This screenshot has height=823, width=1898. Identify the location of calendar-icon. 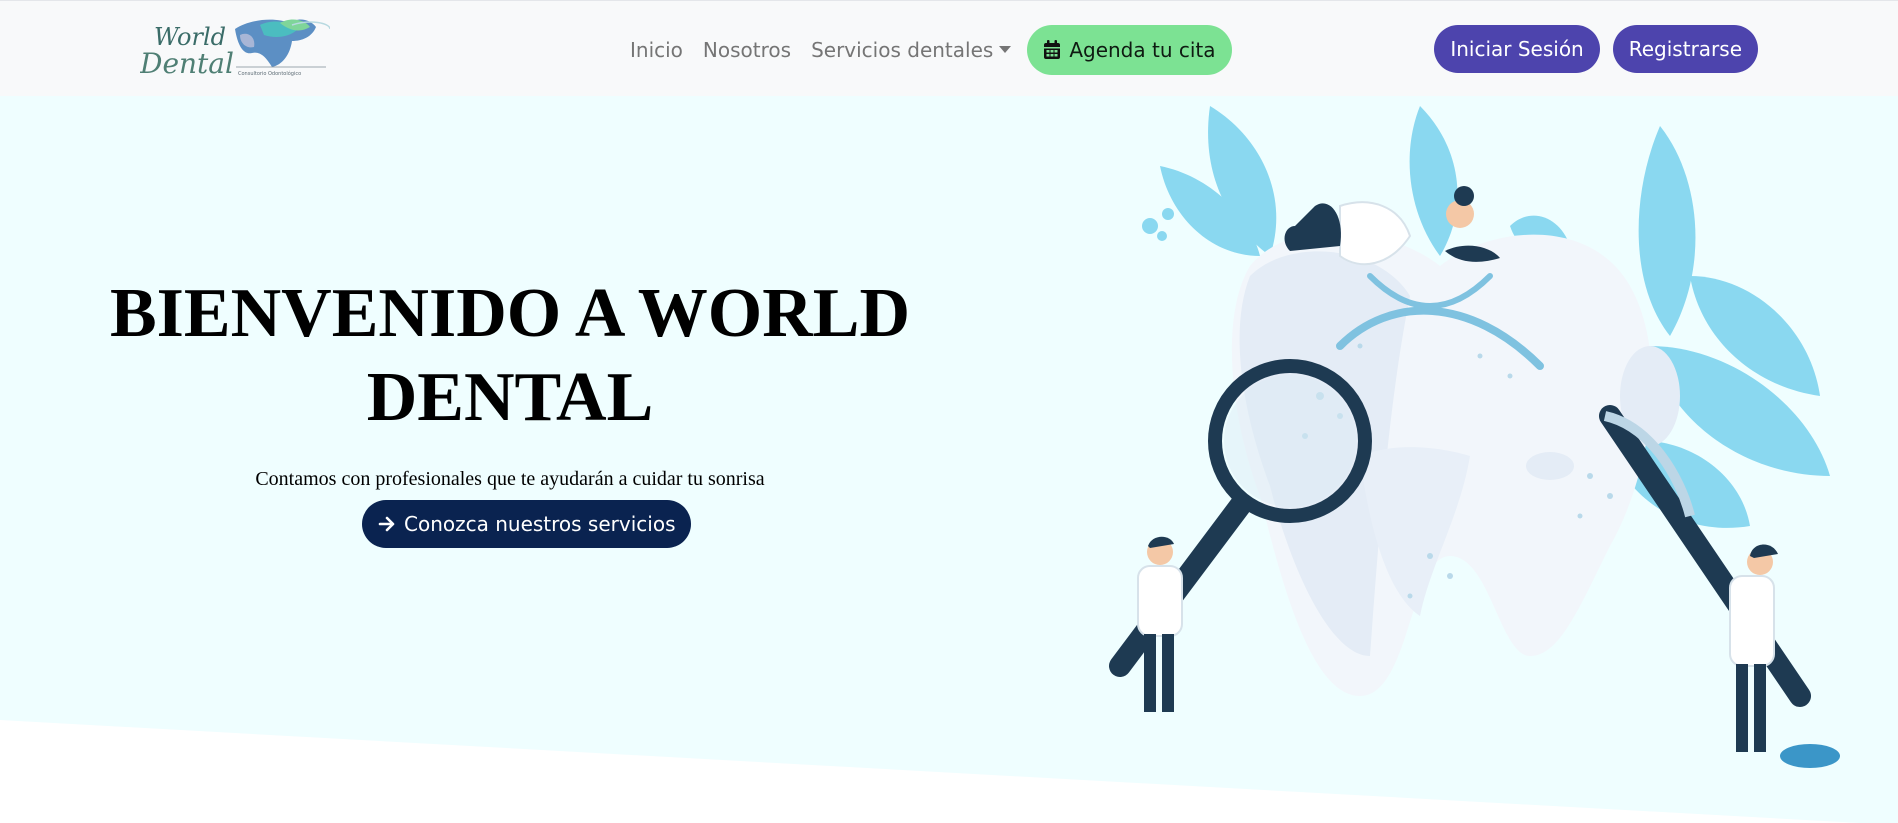
(1052, 49).